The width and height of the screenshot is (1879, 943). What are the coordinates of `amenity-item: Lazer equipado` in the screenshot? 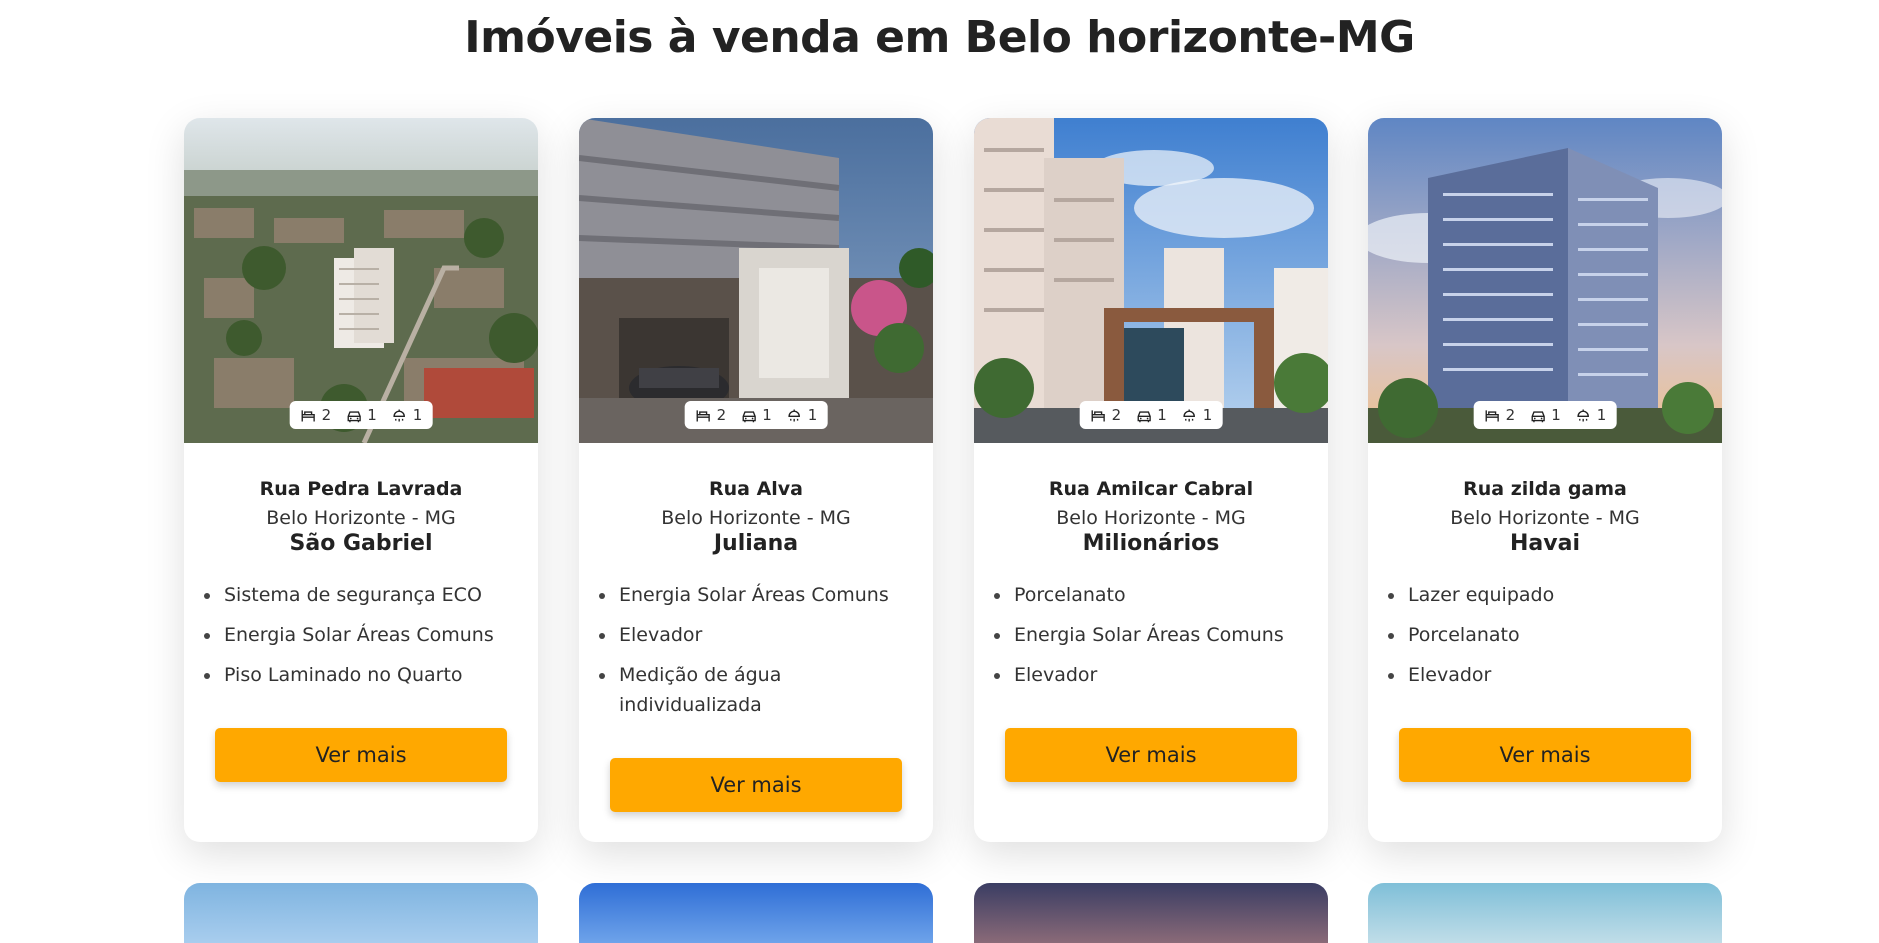 It's located at (1548, 595).